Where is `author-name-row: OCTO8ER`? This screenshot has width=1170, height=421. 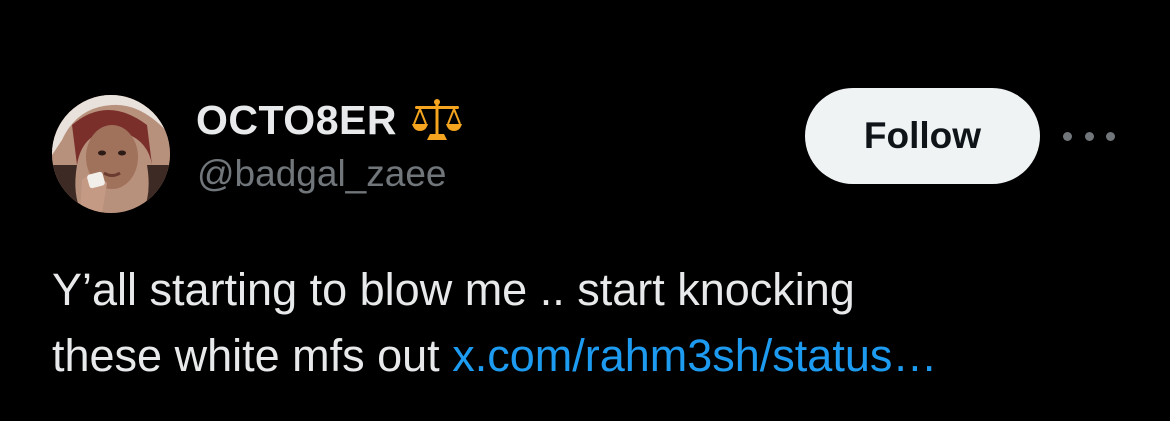 author-name-row: OCTO8ER is located at coordinates (329, 120).